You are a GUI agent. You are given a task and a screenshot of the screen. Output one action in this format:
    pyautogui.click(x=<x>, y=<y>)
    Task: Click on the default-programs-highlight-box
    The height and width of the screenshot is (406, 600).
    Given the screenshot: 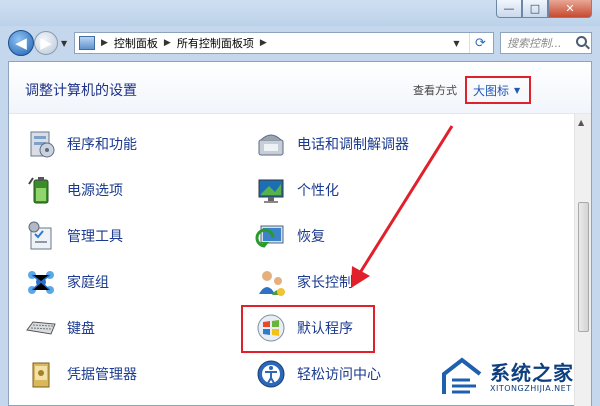 What is the action you would take?
    pyautogui.click(x=308, y=329)
    